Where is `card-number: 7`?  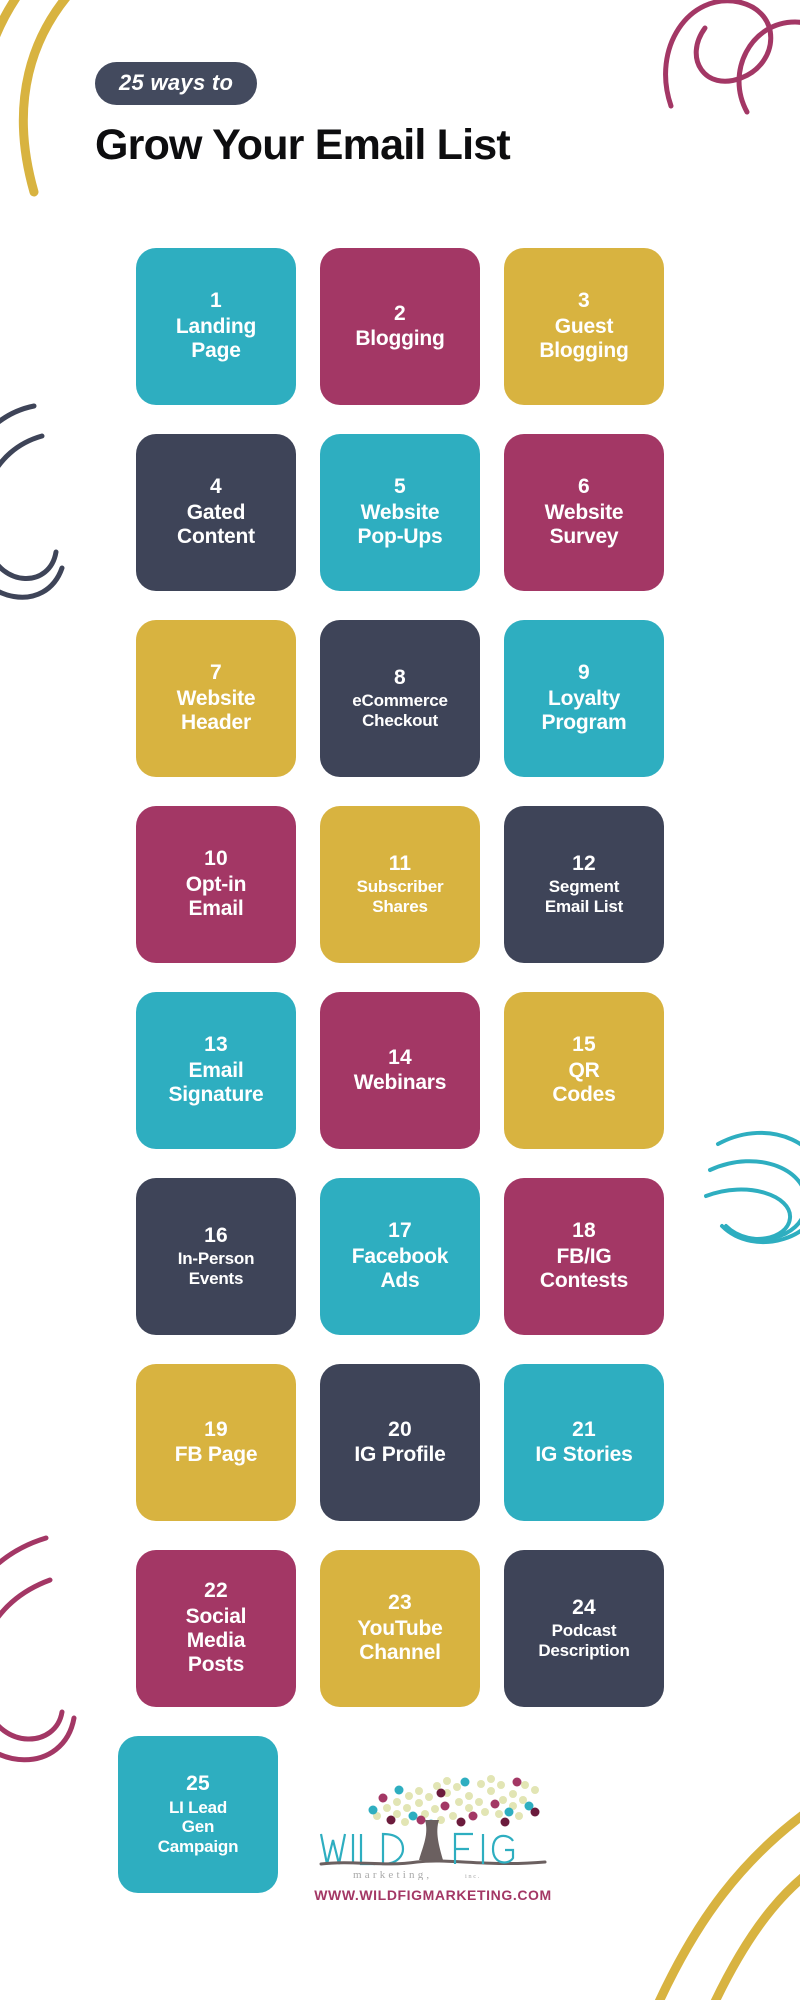
card-number: 7 is located at coordinates (216, 673).